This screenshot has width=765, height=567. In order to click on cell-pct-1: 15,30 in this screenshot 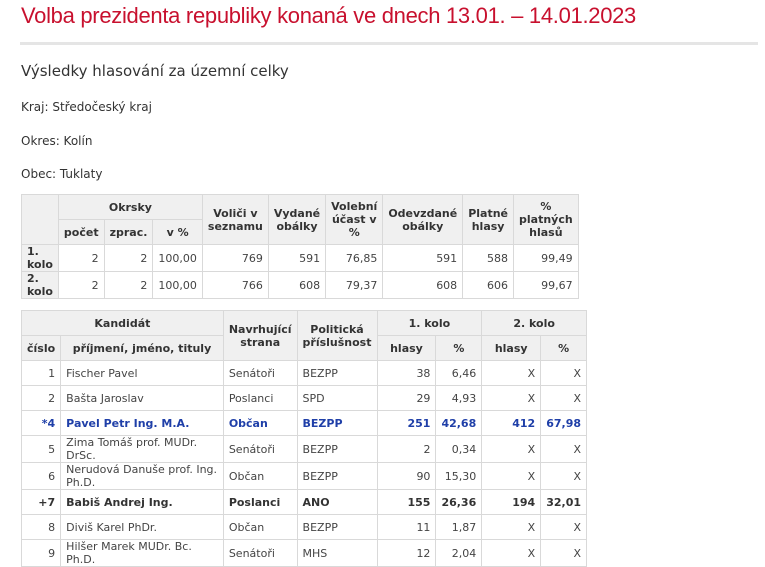, I will do `click(459, 476)`.